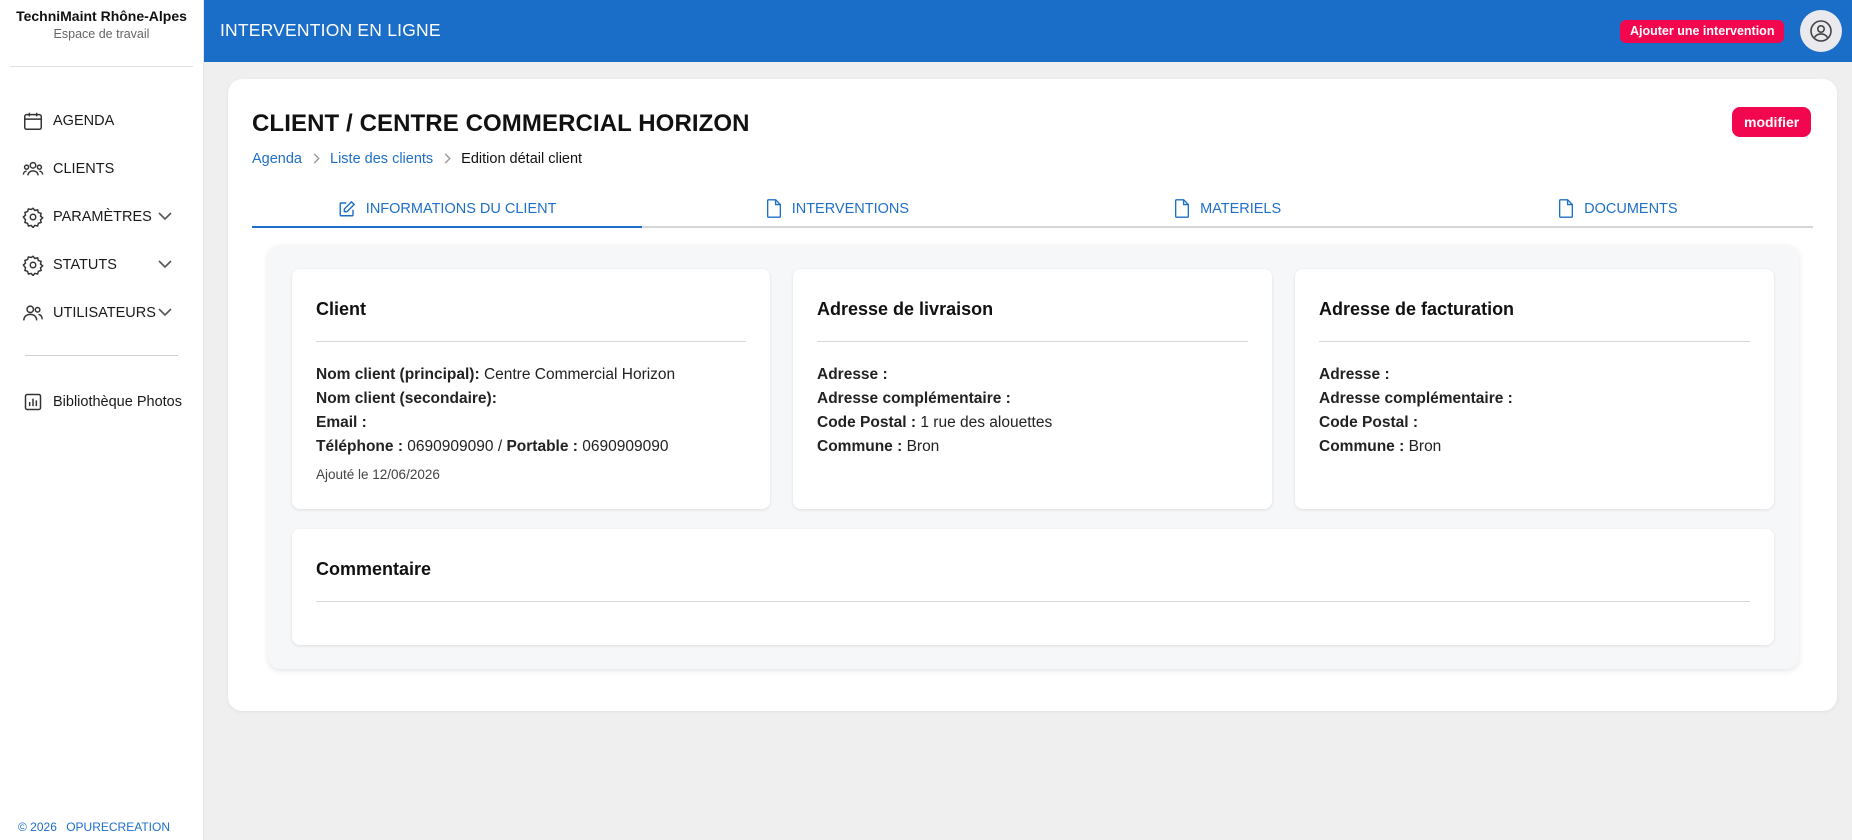 The image size is (1852, 840). What do you see at coordinates (542, 446) in the screenshot?
I see `field-label: Portable :` at bounding box center [542, 446].